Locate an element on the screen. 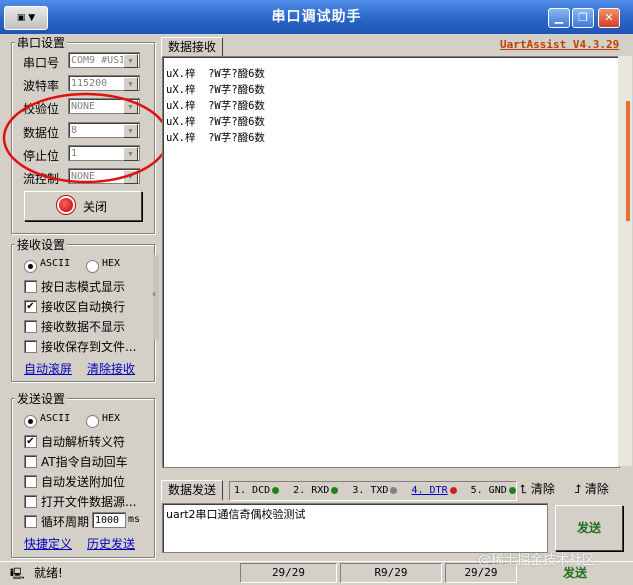  clear-send-button: ⮥ 清除 is located at coordinates (591, 488).